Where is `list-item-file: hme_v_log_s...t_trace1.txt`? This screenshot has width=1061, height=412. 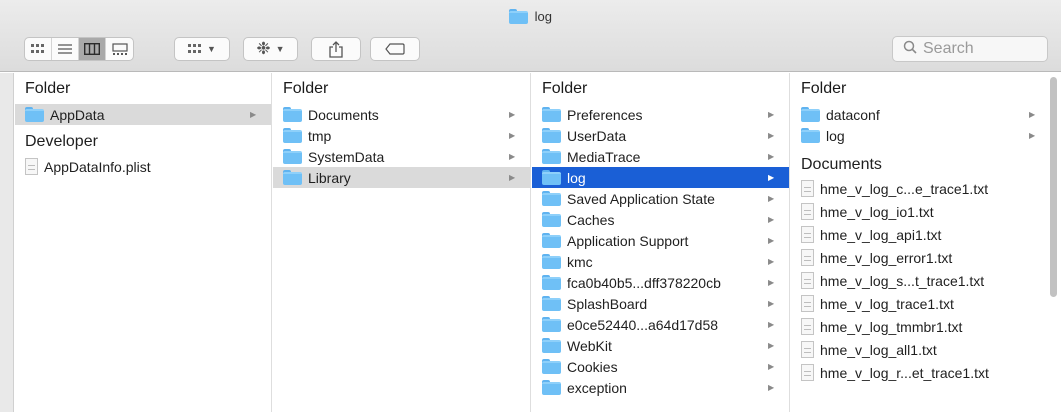 list-item-file: hme_v_log_s...t_trace1.txt is located at coordinates (926, 280).